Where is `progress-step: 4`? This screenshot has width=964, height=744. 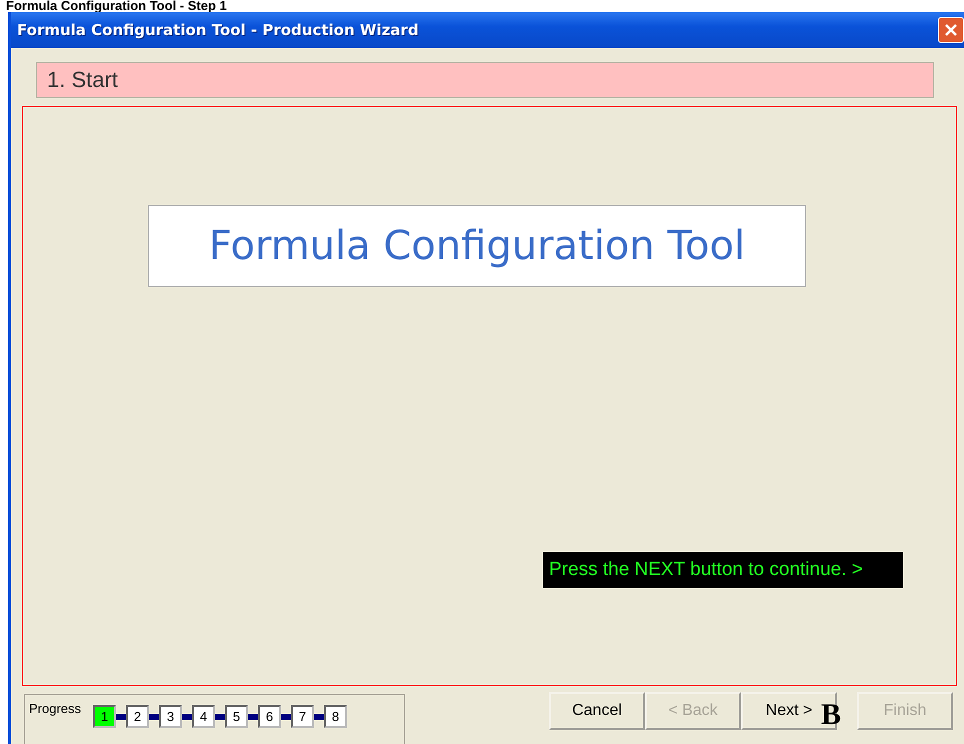 progress-step: 4 is located at coordinates (204, 716).